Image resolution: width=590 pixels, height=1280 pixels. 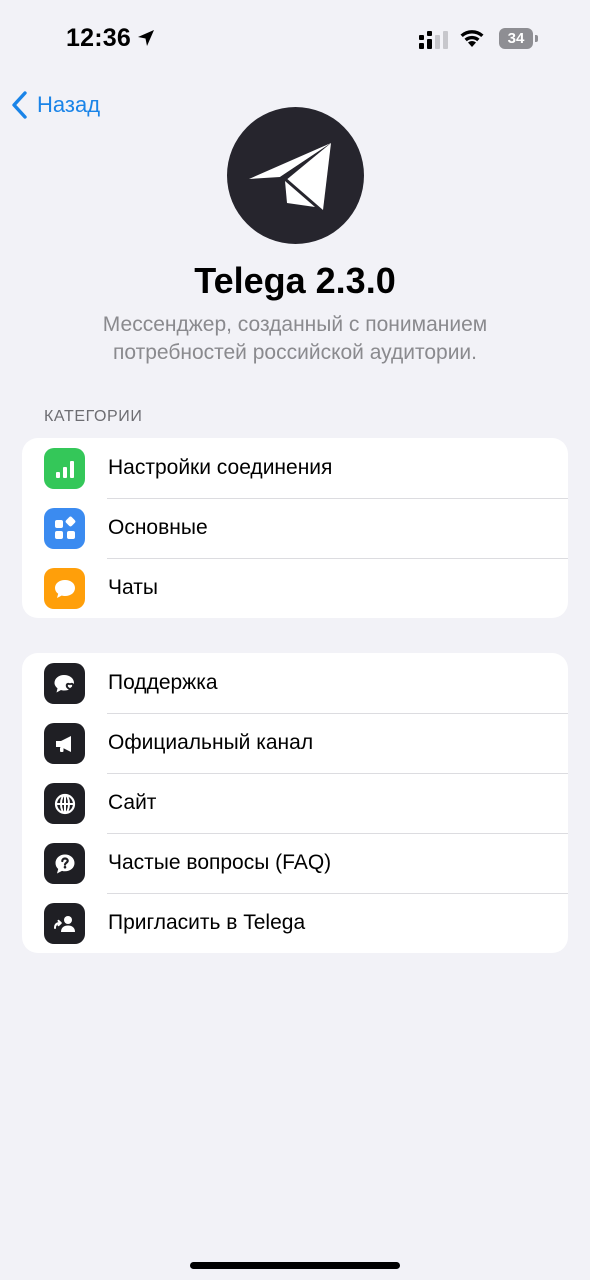 I want to click on row-invite: Пригласить в Telega, so click(x=295, y=923).